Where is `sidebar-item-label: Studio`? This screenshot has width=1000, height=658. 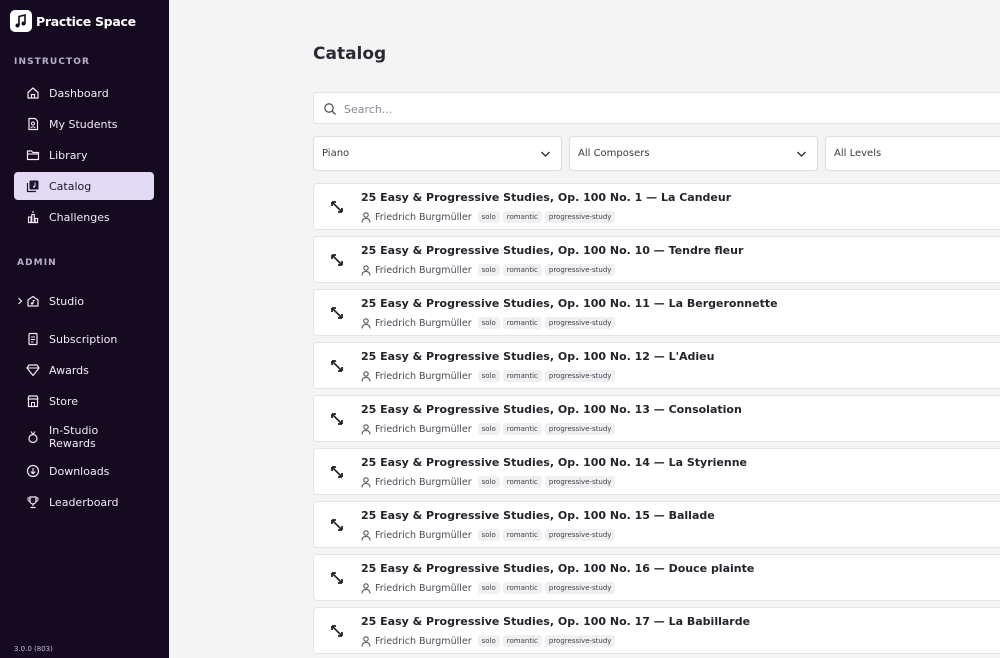
sidebar-item-label: Studio is located at coordinates (67, 301).